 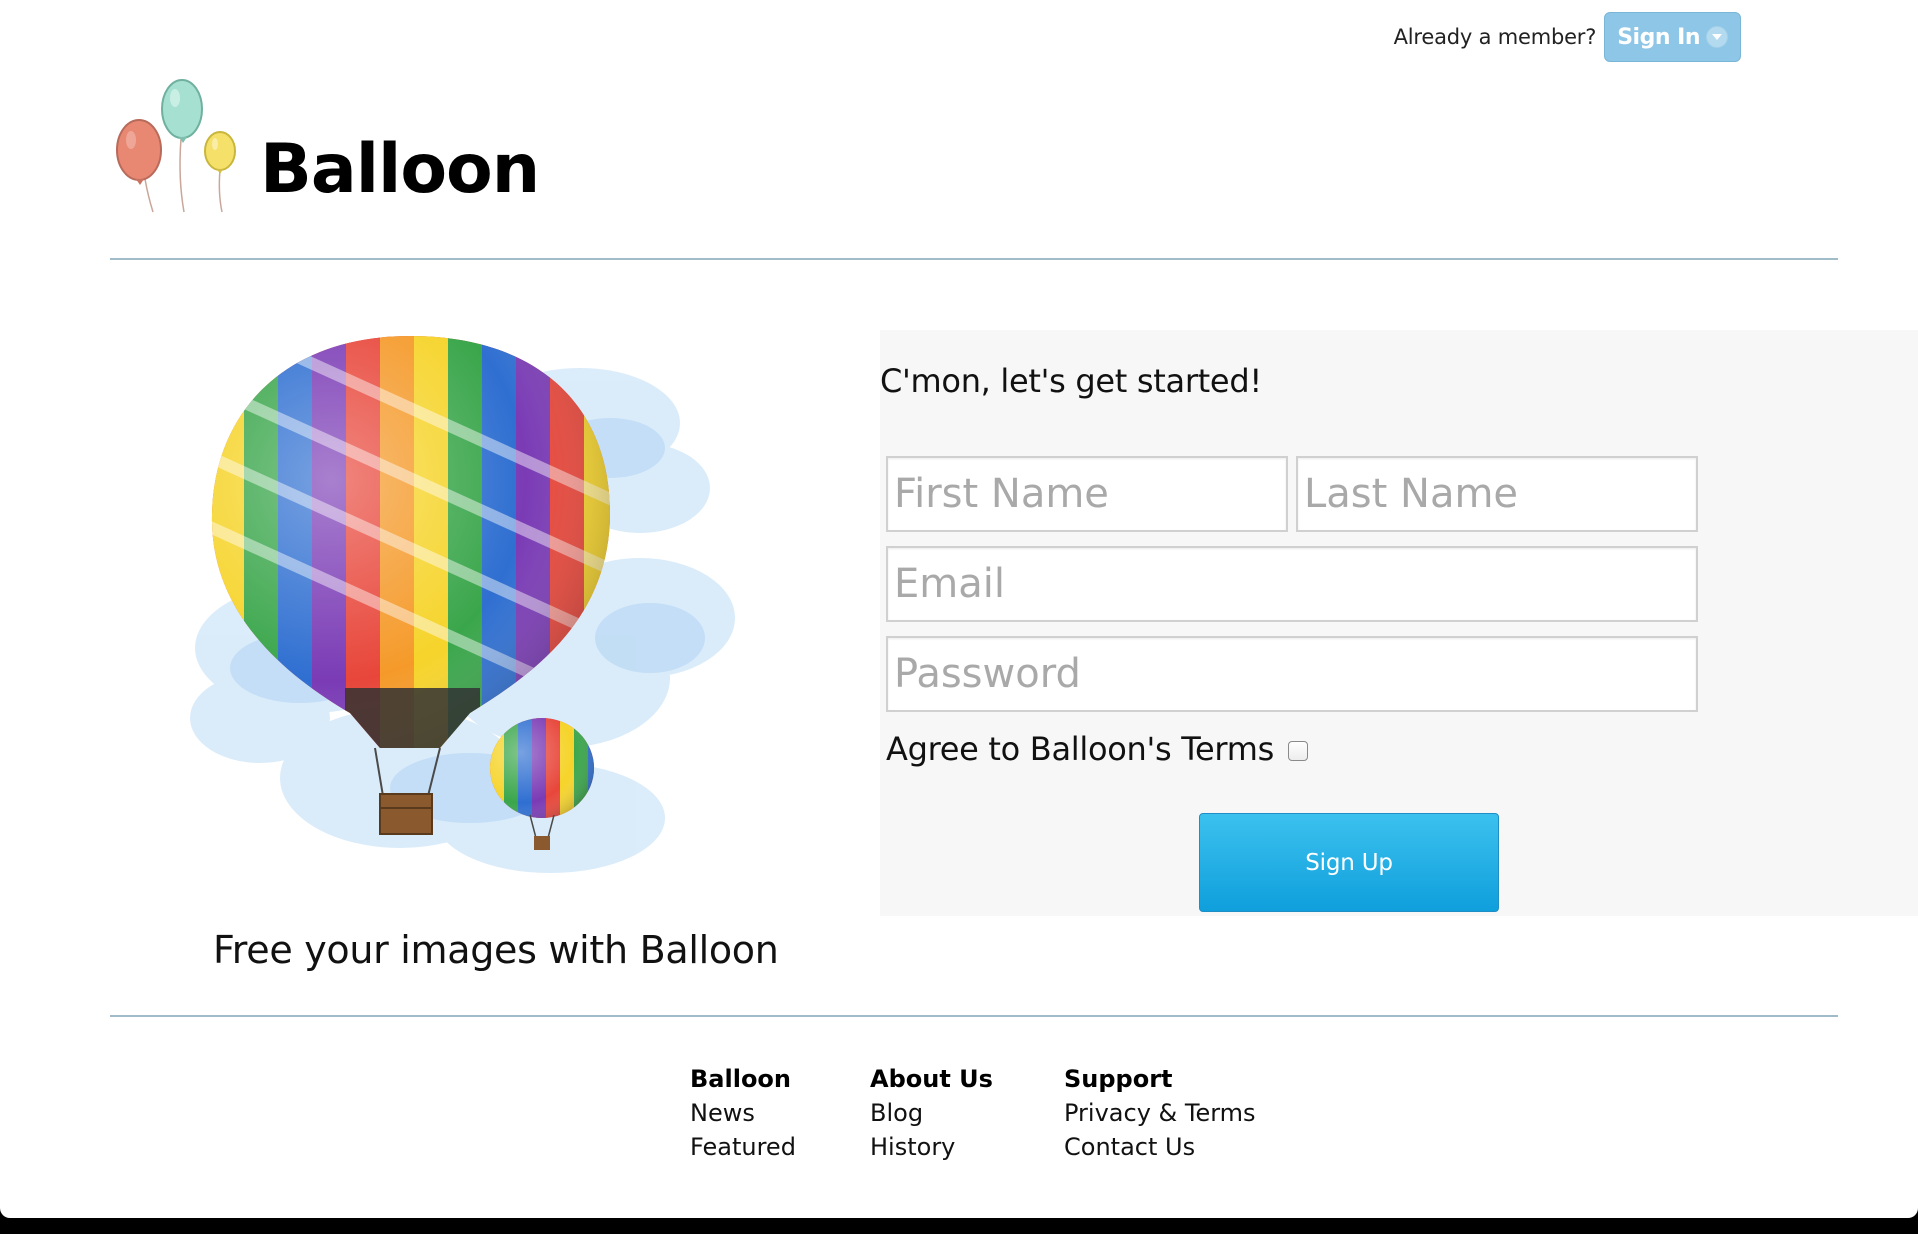 What do you see at coordinates (462, 604) in the screenshot?
I see `hot-air-balloon-illustration` at bounding box center [462, 604].